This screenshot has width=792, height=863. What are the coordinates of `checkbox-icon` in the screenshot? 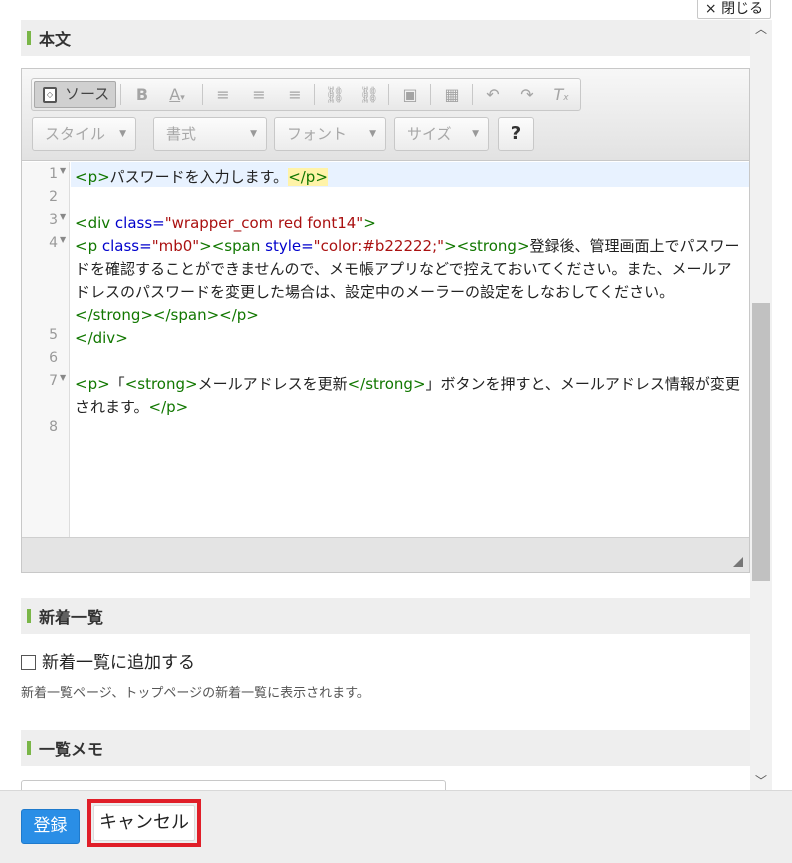 It's located at (28, 662).